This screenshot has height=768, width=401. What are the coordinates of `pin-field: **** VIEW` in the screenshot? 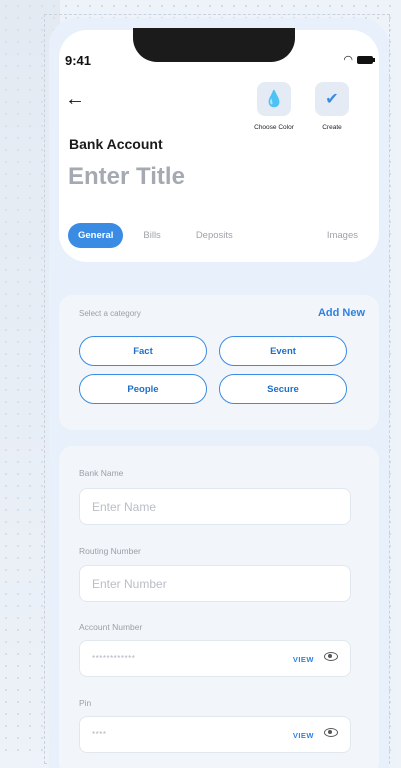 It's located at (215, 734).